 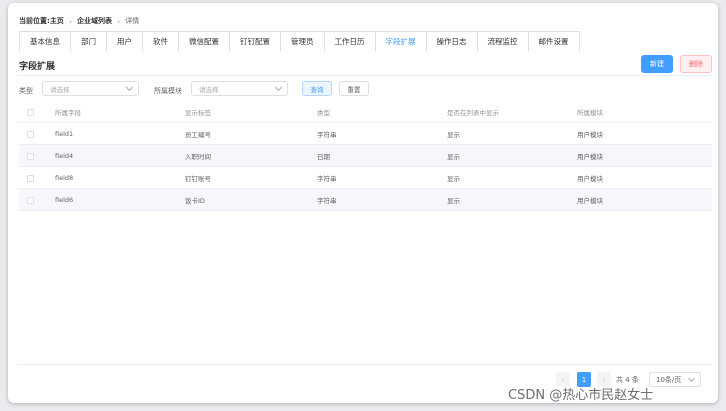 I want to click on table-header-row: 所属字段 显示标签 类型 是否在列表中显示 所属模块, so click(x=365, y=112).